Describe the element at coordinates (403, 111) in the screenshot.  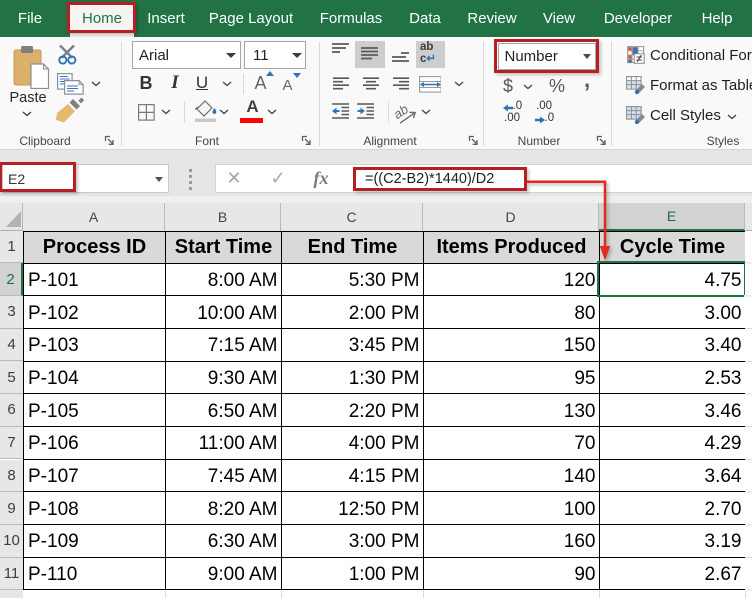
I see `svg-text: ab` at that location.